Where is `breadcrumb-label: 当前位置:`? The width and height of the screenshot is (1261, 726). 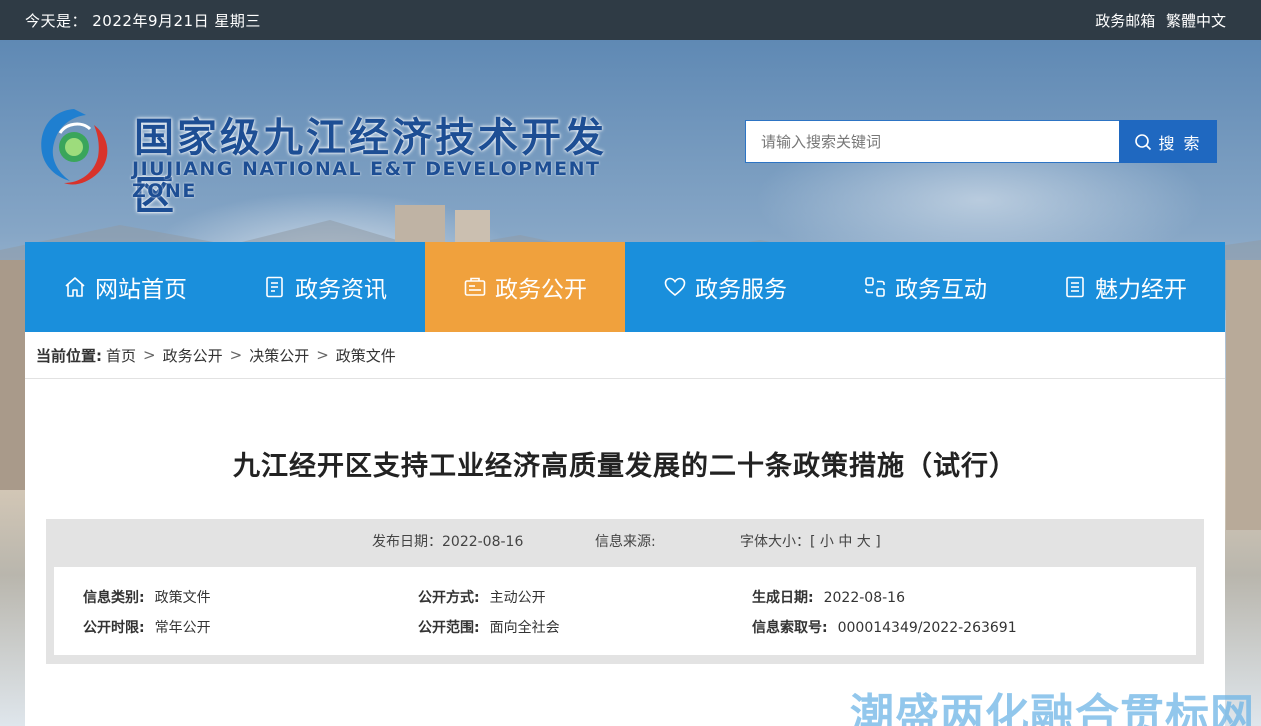
breadcrumb-label: 当前位置: is located at coordinates (69, 355).